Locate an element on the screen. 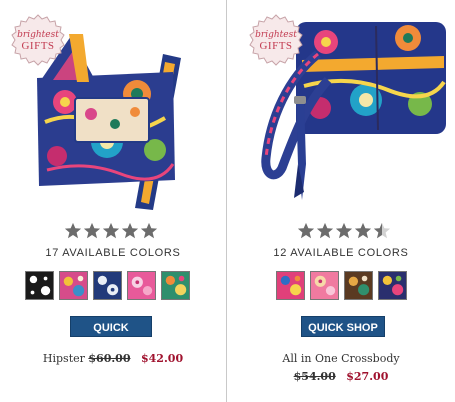 This screenshot has height=402, width=455. product-name-price: Hipster $60.00 $42.00 is located at coordinates (113, 358).